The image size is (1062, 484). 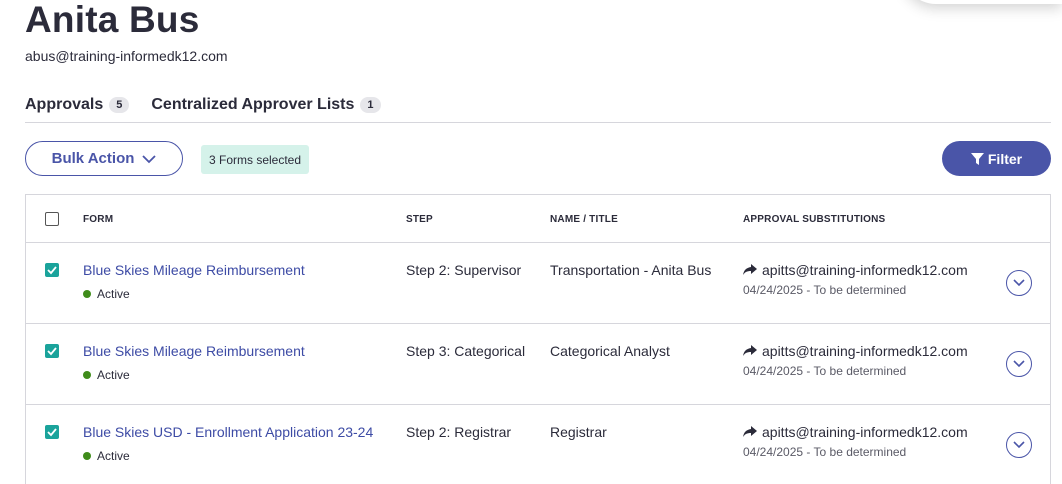 What do you see at coordinates (977, 158) in the screenshot?
I see `filter-icon` at bounding box center [977, 158].